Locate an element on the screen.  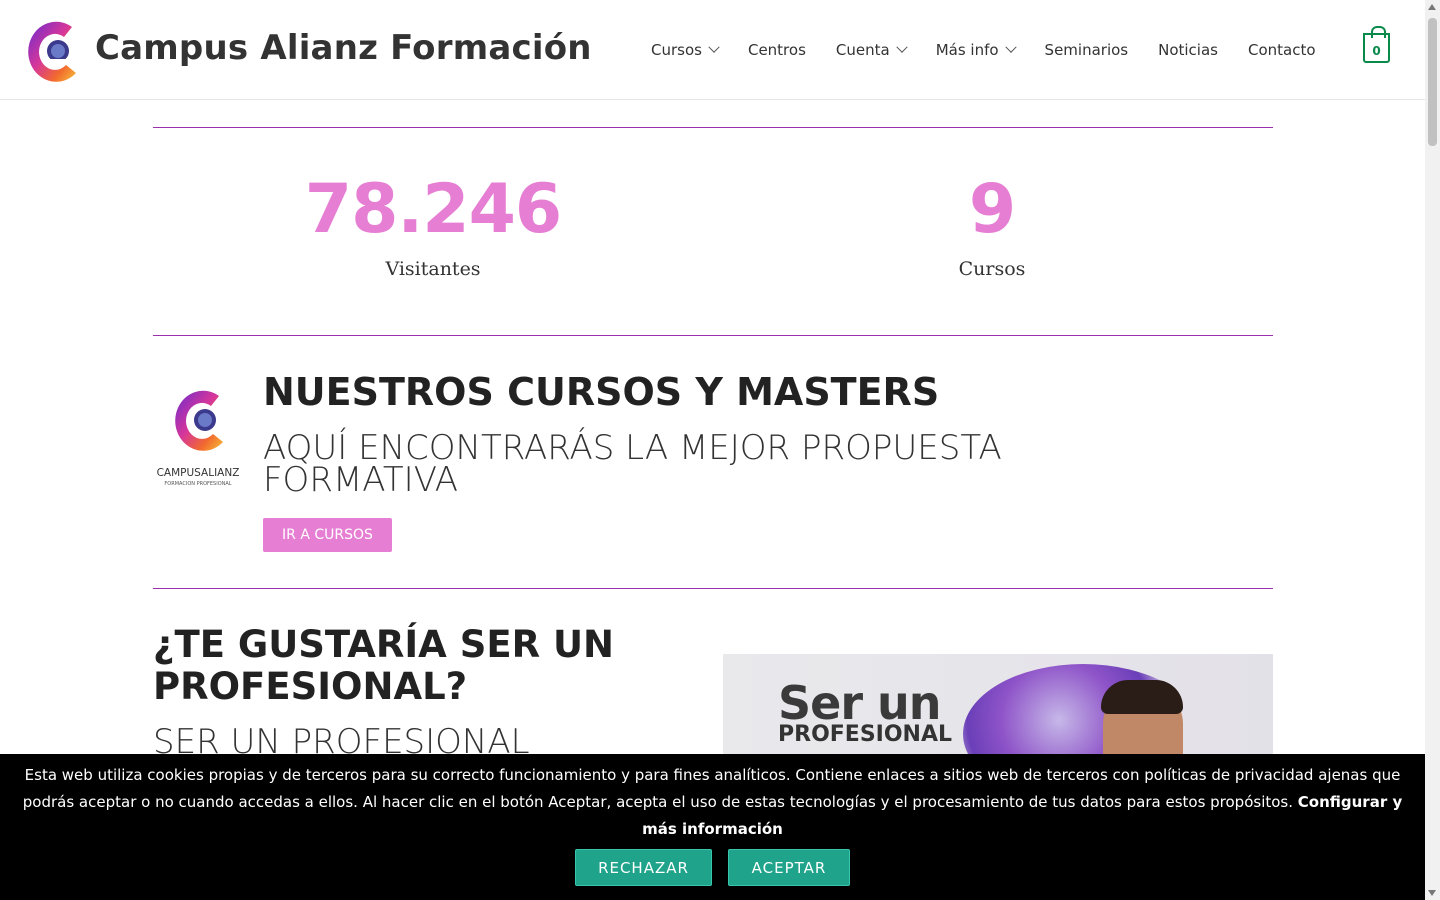
counter-label: Cursos is located at coordinates (992, 269).